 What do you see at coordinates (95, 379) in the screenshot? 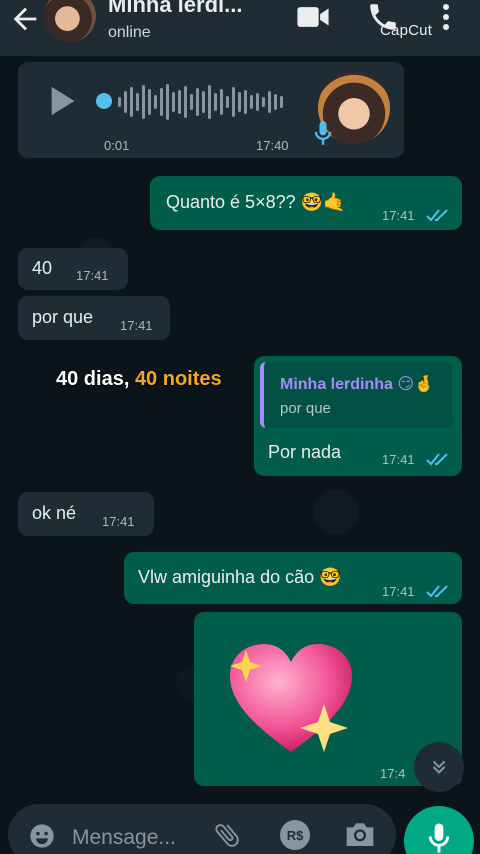
I see `caption-part-1: 40 dias,` at bounding box center [95, 379].